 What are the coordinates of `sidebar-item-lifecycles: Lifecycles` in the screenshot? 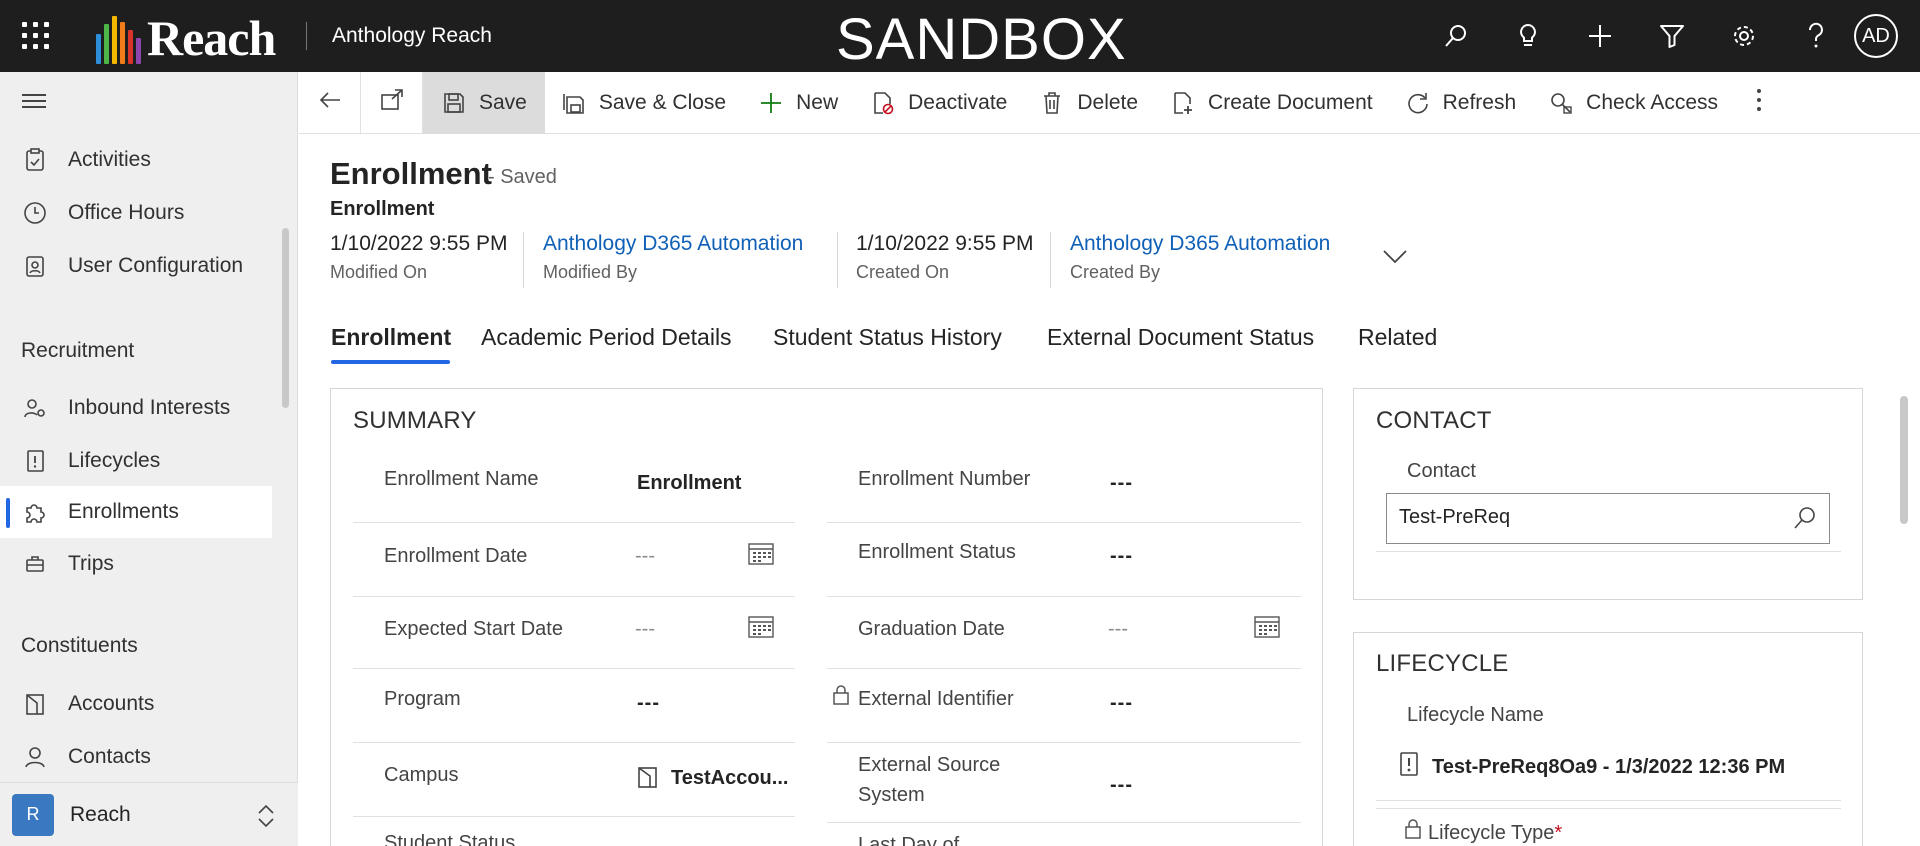 It's located at (136, 461).